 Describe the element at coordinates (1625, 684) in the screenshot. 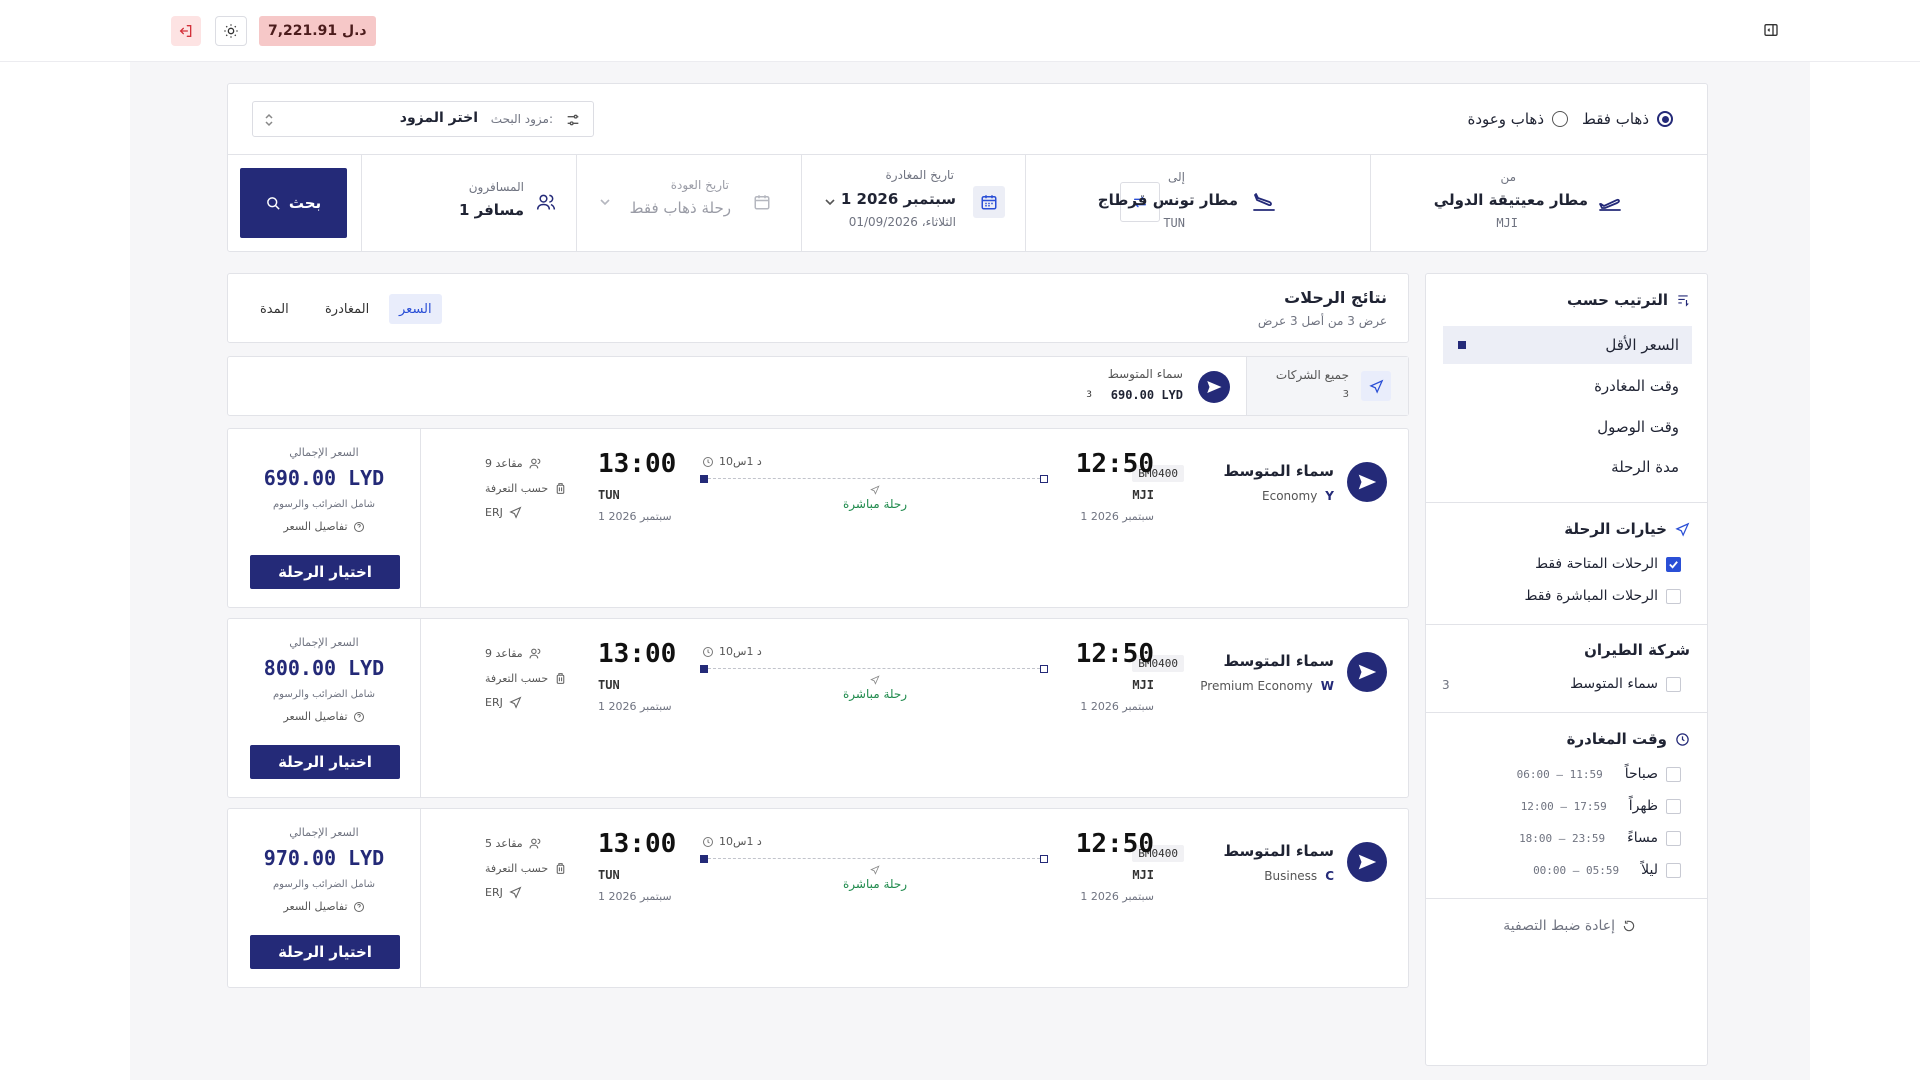

I see `airline-filter-item: سماء المتوسط` at that location.